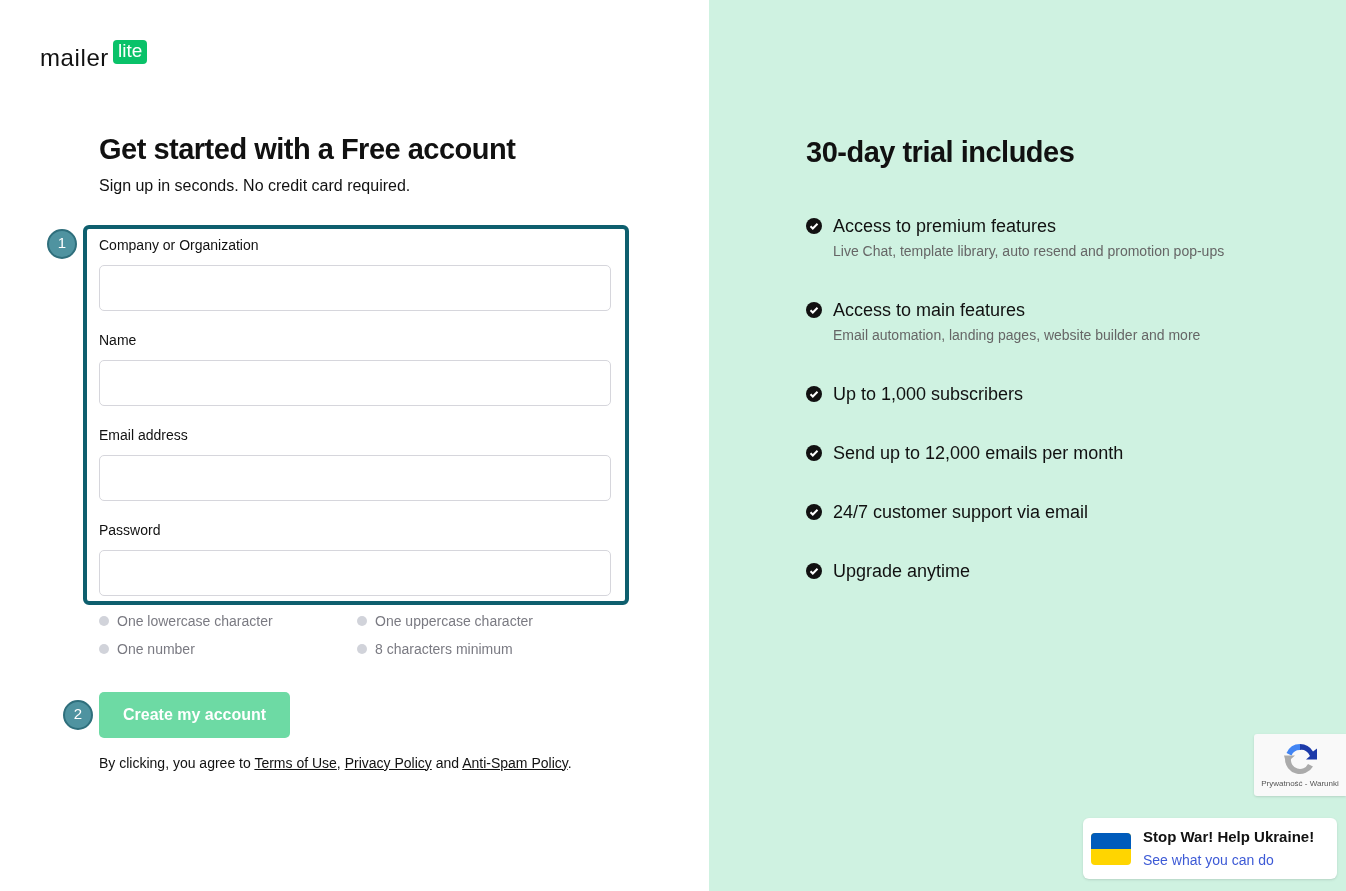  What do you see at coordinates (930, 309) in the screenshot?
I see `feature-title: Access to main features` at bounding box center [930, 309].